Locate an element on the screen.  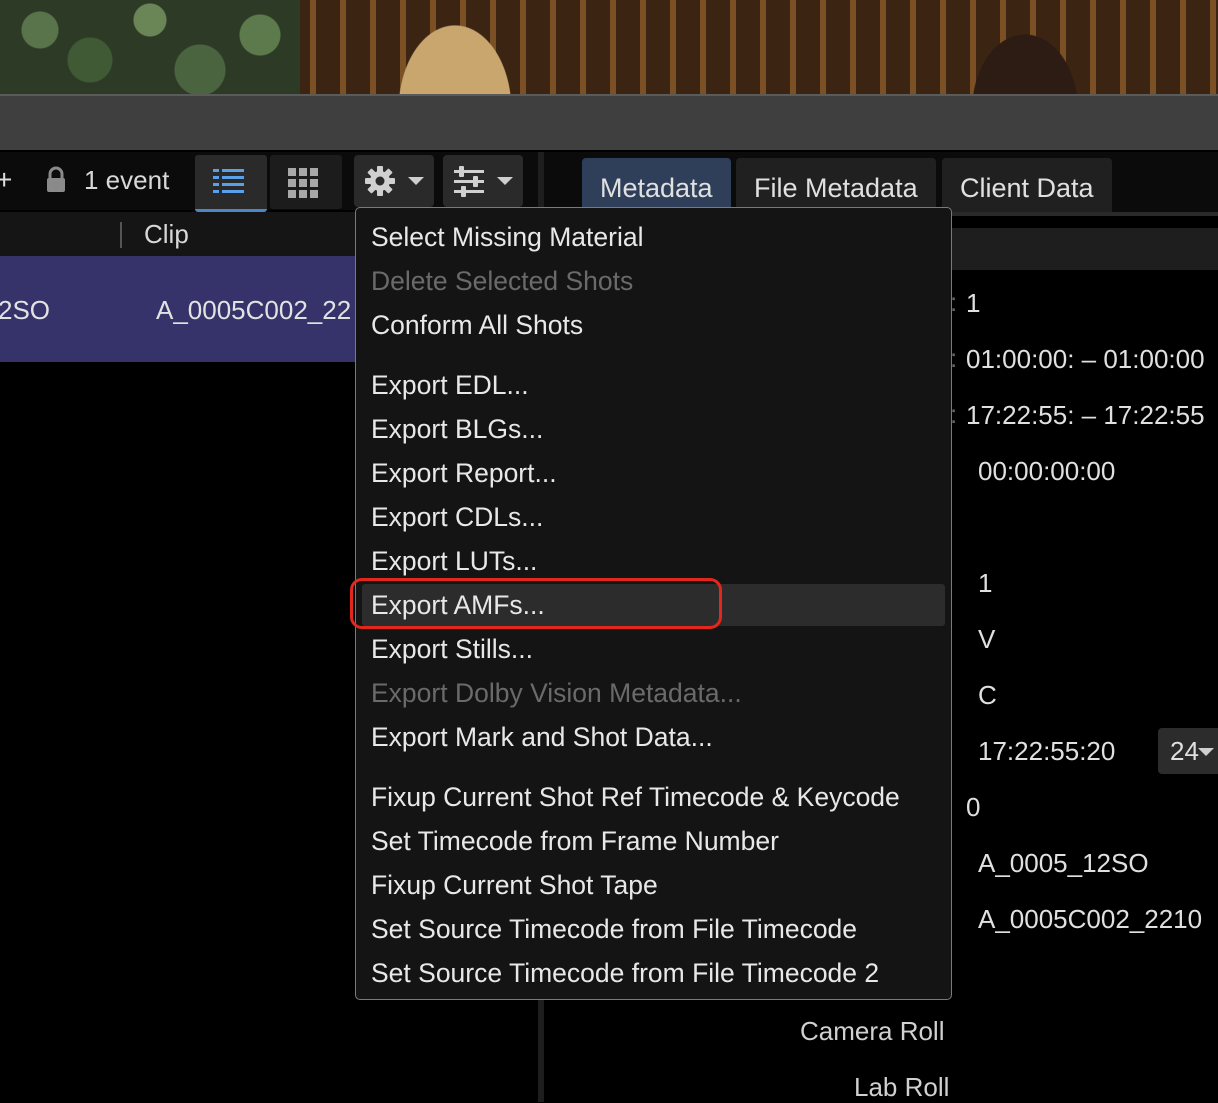
lock-icon is located at coordinates (56, 180).